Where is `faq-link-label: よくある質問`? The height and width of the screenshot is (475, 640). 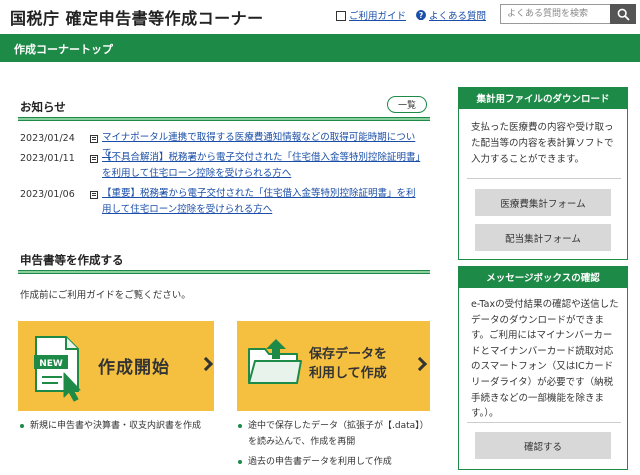
faq-link-label: よくある質問 is located at coordinates (458, 16).